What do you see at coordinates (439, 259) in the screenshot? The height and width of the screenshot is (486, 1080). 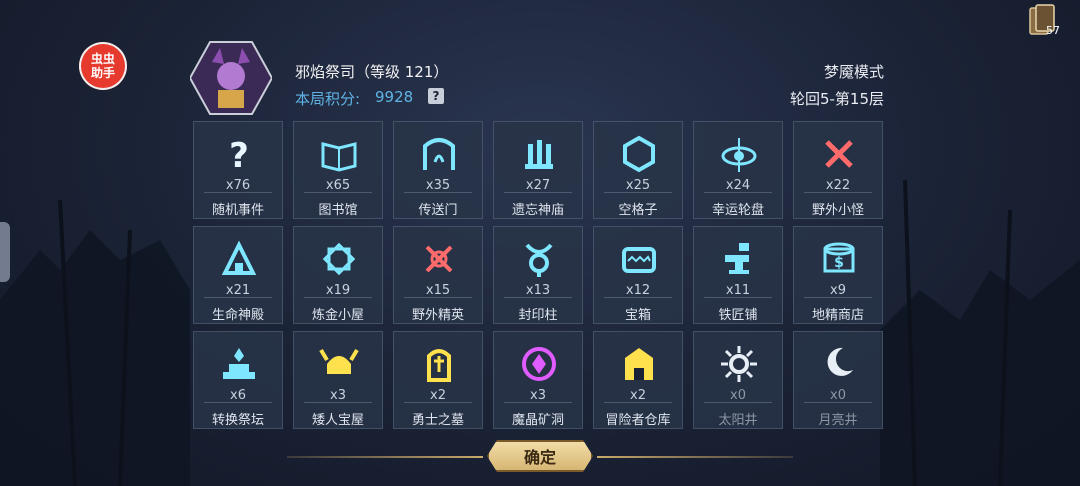 I see `crossed-axes-icon` at bounding box center [439, 259].